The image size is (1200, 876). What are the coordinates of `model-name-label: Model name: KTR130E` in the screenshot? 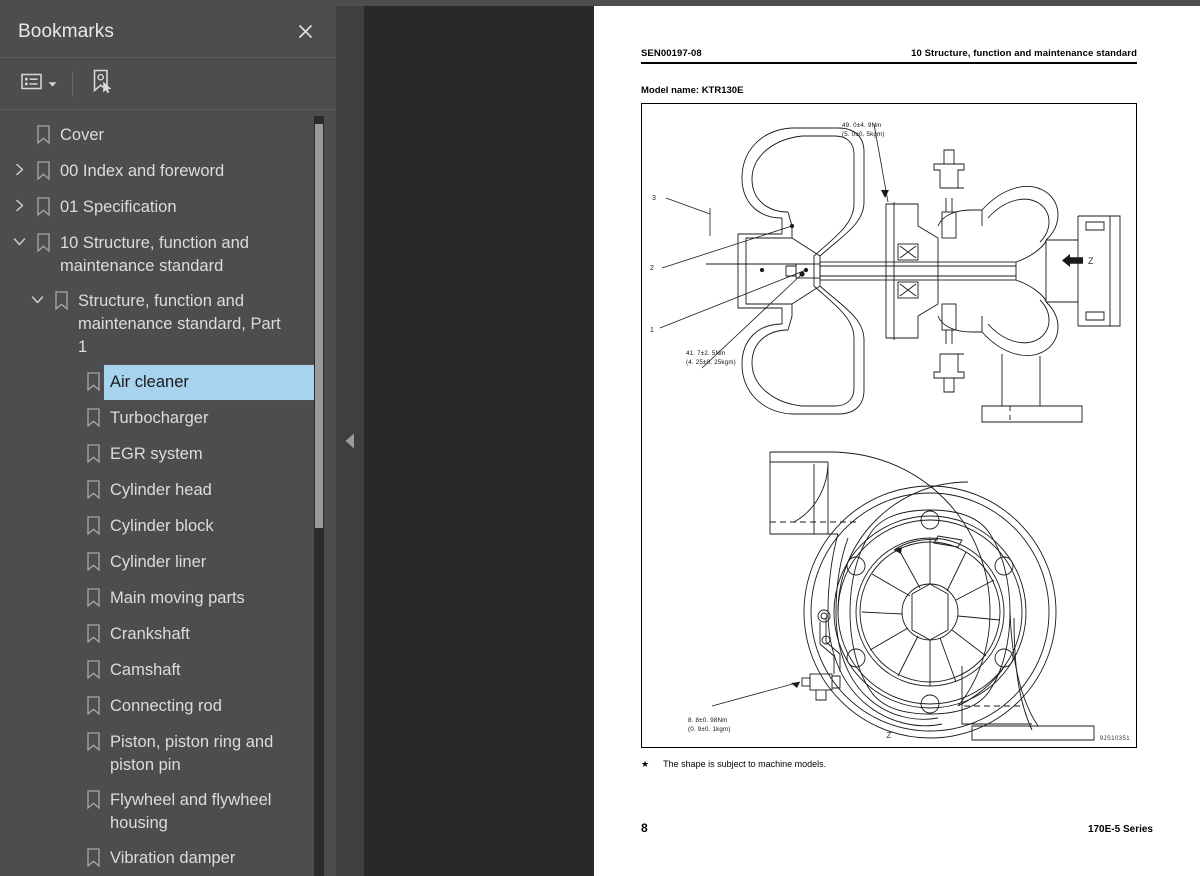 It's located at (692, 90).